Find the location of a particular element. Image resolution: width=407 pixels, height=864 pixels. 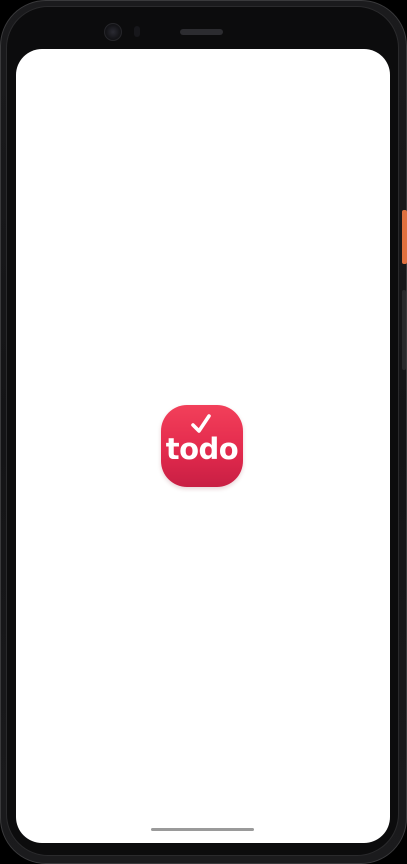

earpiece-speaker is located at coordinates (201, 32).